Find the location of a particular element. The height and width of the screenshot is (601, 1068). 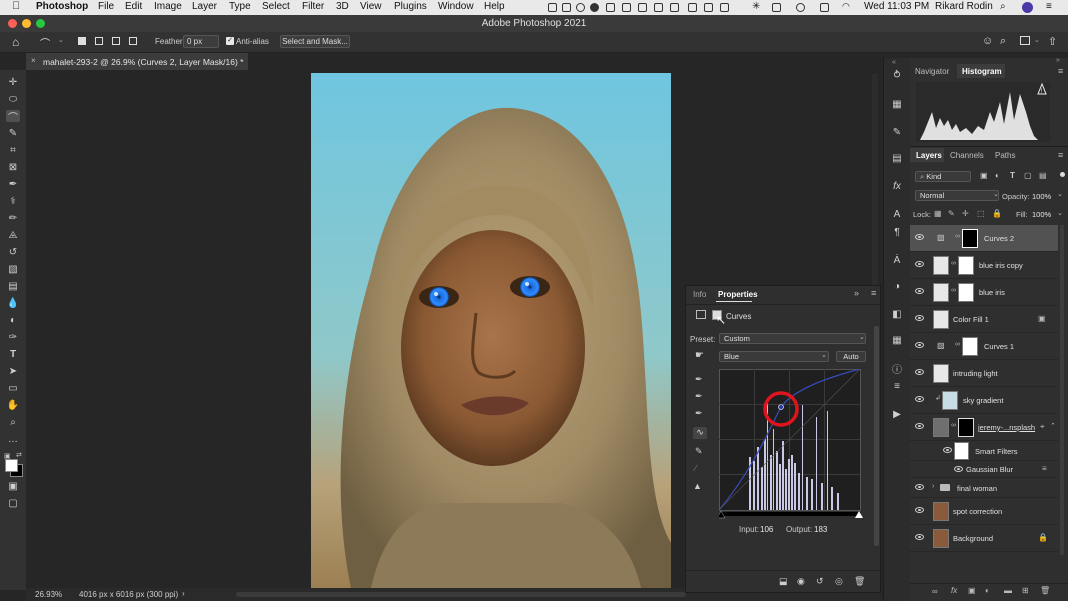

quick-selection-tool-icon: ✎ is located at coordinates (13, 133).